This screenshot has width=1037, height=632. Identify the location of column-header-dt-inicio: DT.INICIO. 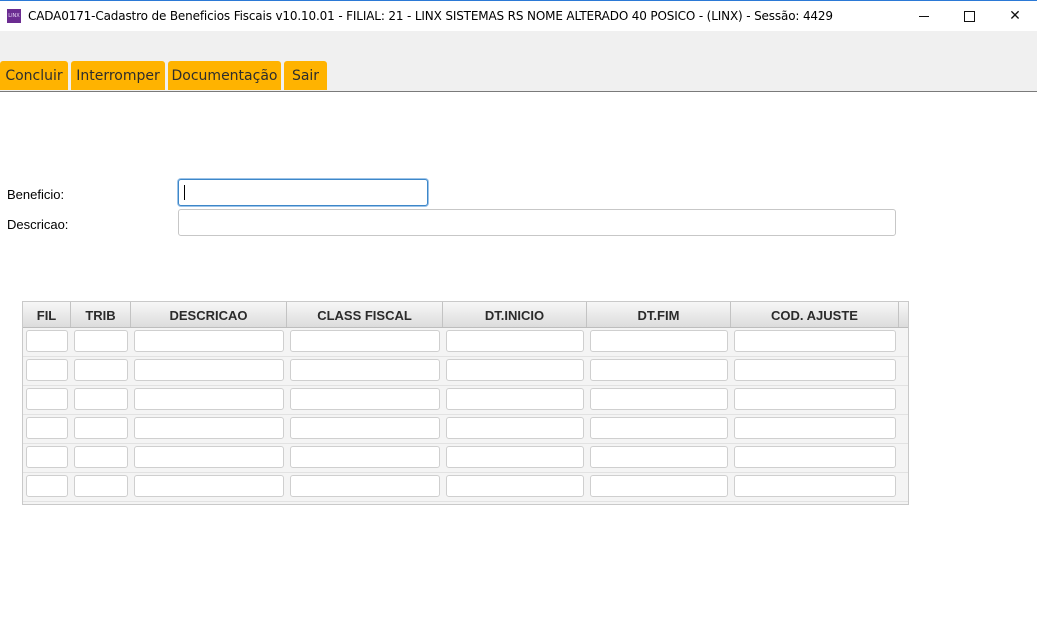
(515, 314).